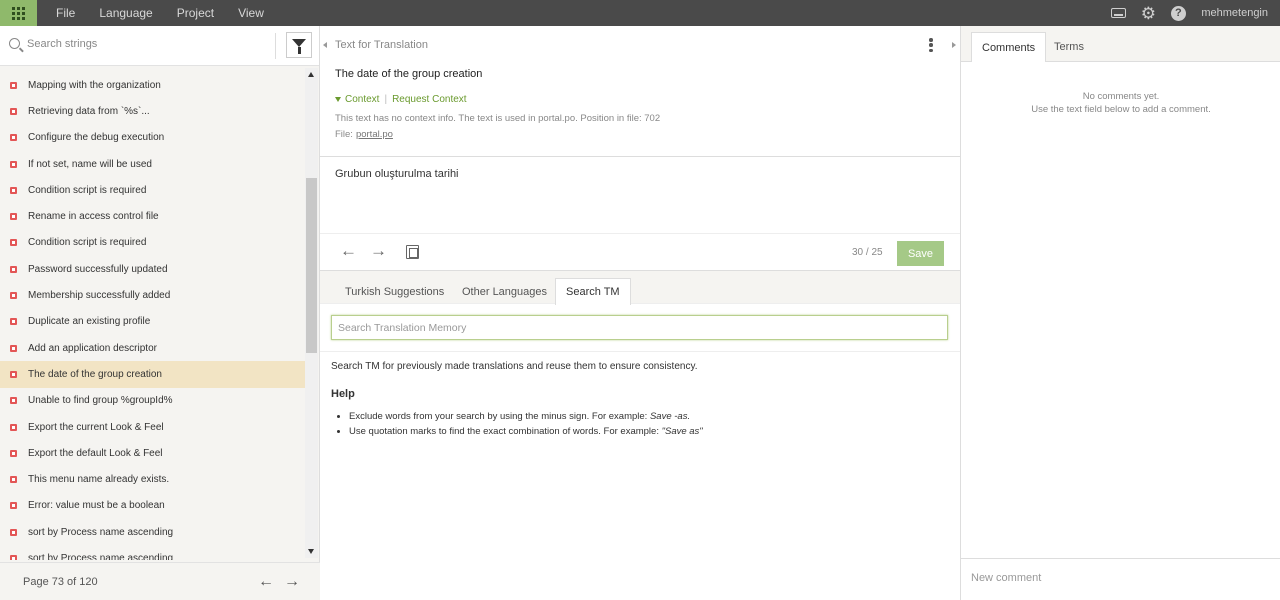 This screenshot has height=600, width=1280. What do you see at coordinates (378, 250) in the screenshot?
I see `next-string-icon: →` at bounding box center [378, 250].